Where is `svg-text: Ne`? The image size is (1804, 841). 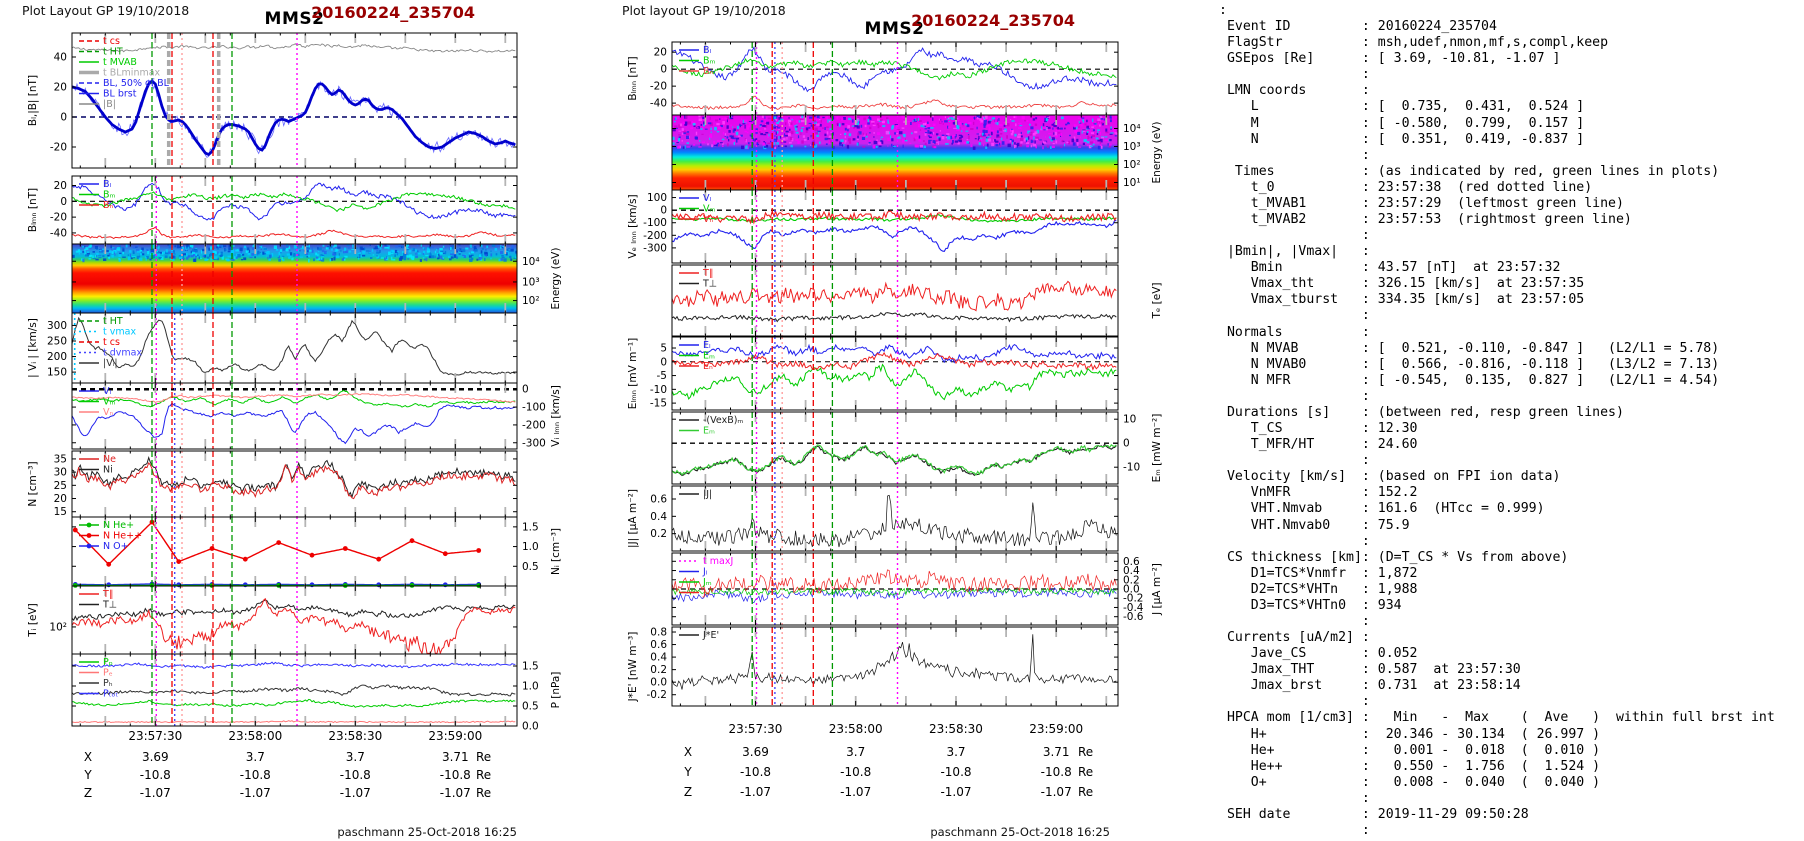 svg-text: Ne is located at coordinates (109, 459).